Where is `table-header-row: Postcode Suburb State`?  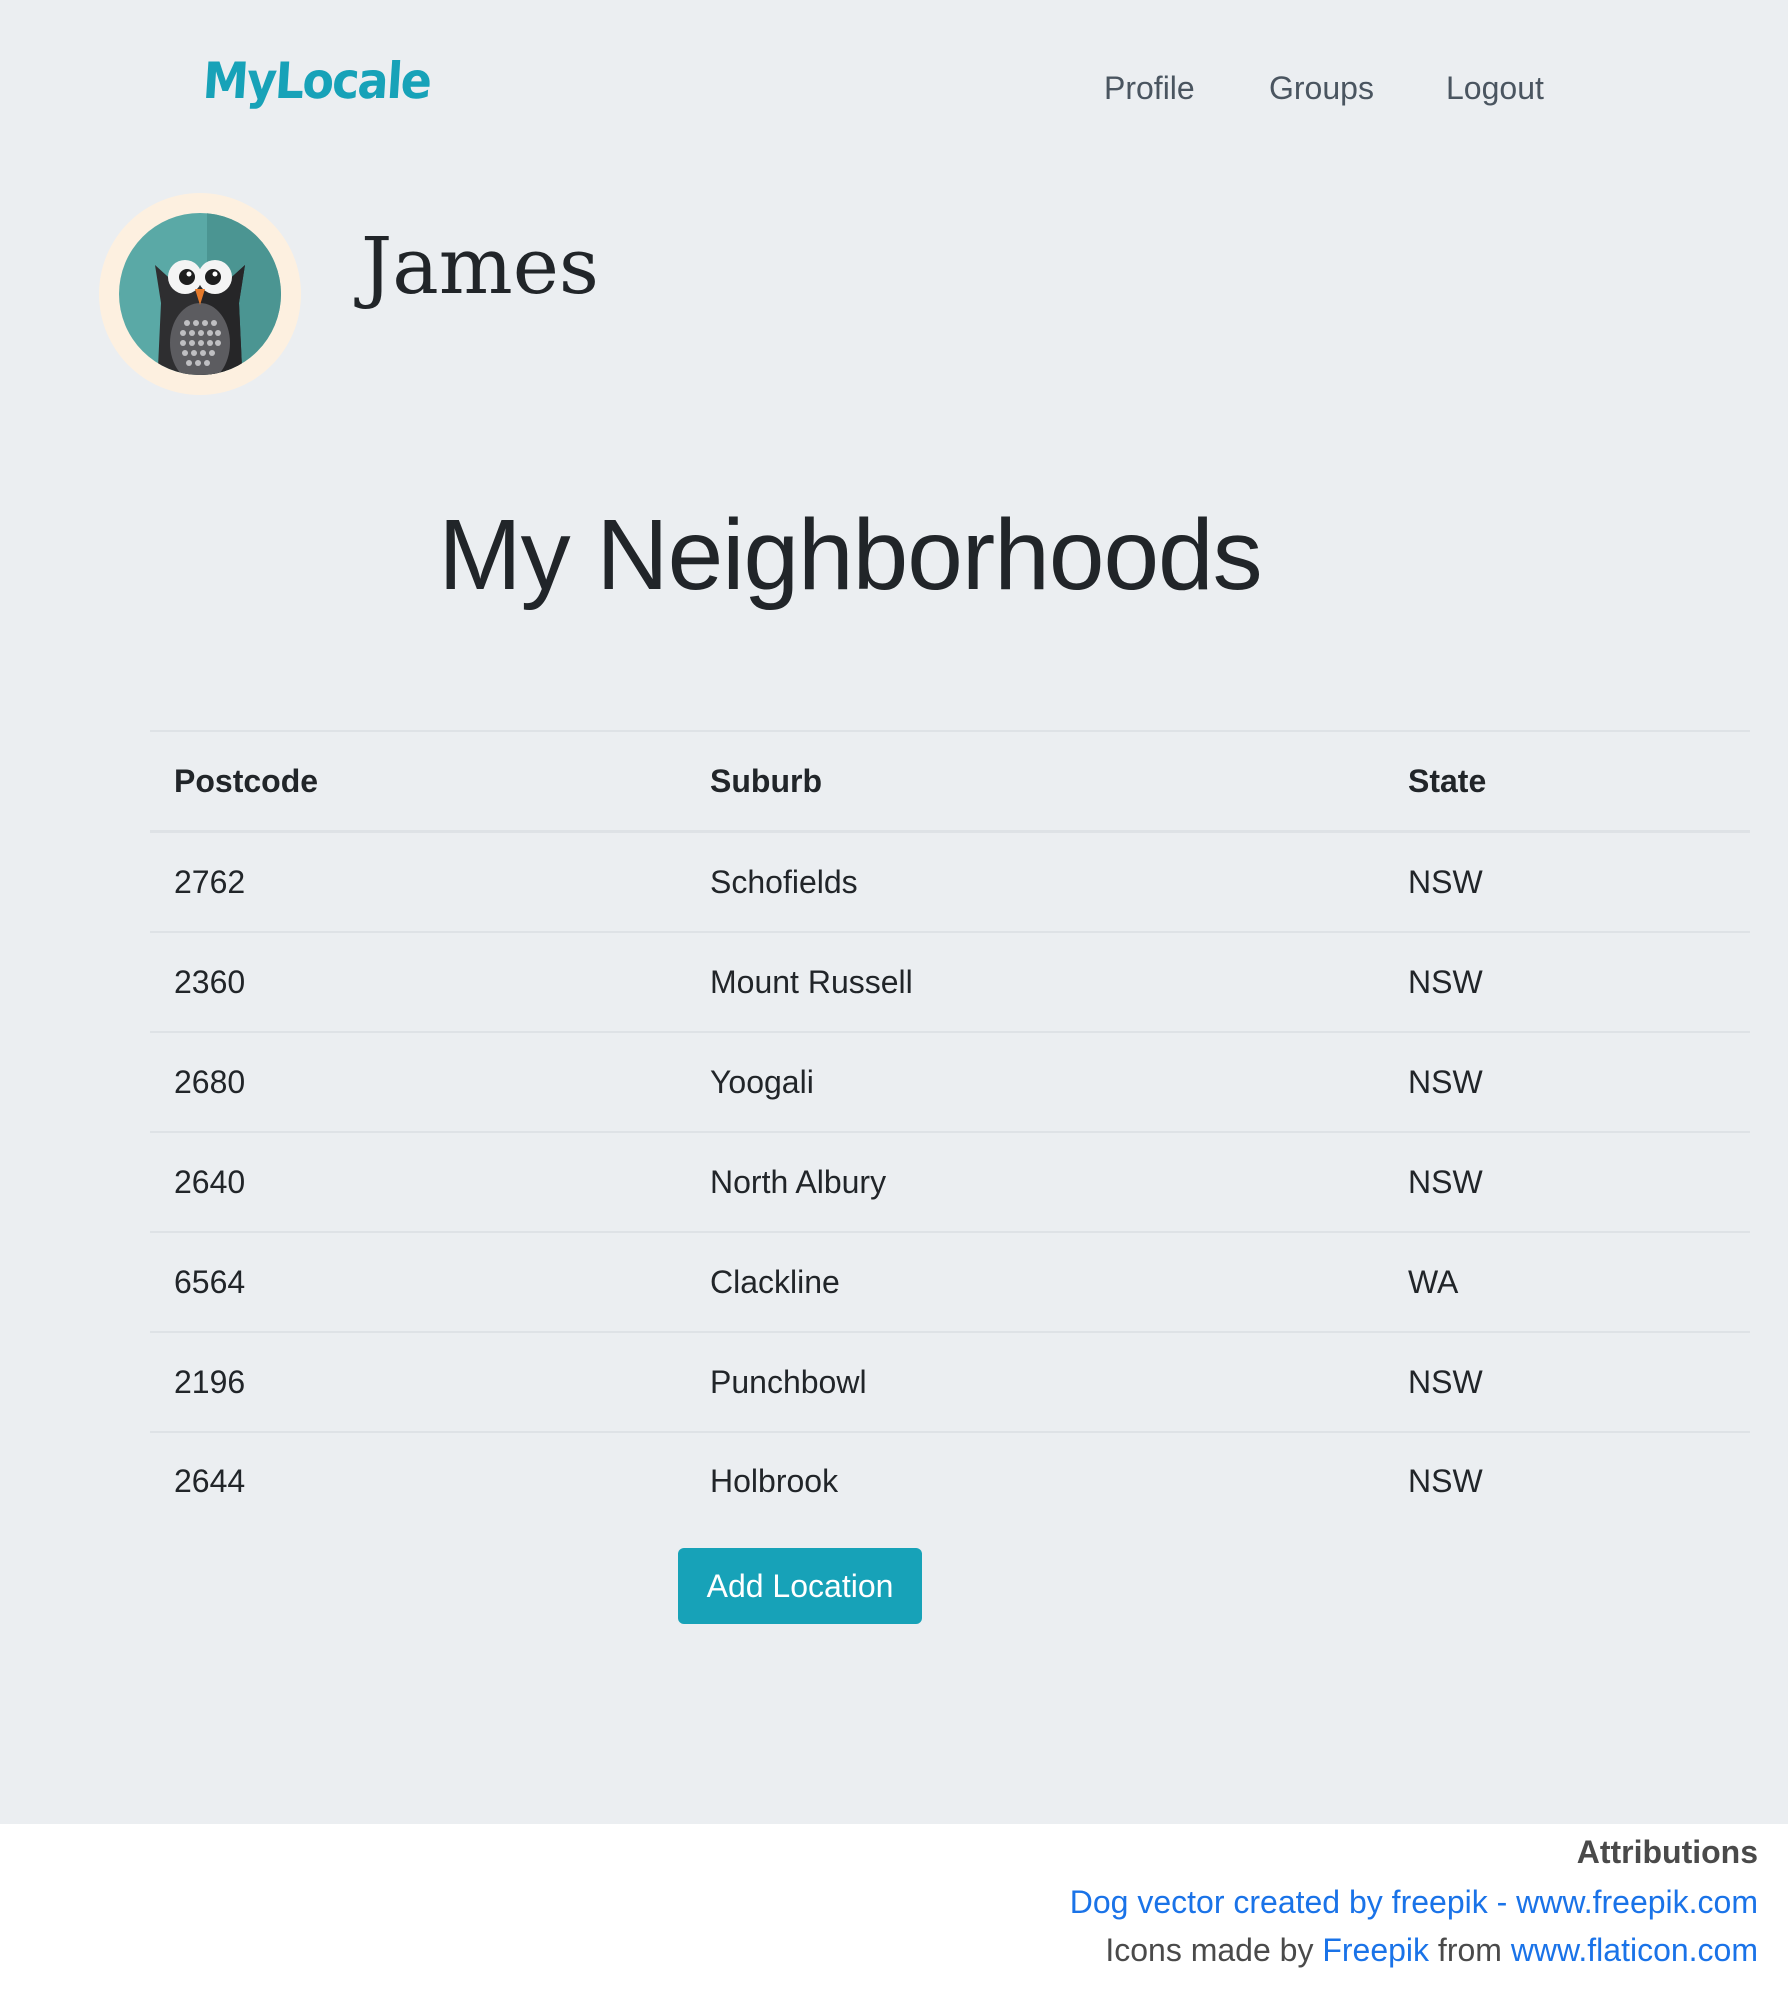
table-header-row: Postcode Suburb State is located at coordinates (950, 781).